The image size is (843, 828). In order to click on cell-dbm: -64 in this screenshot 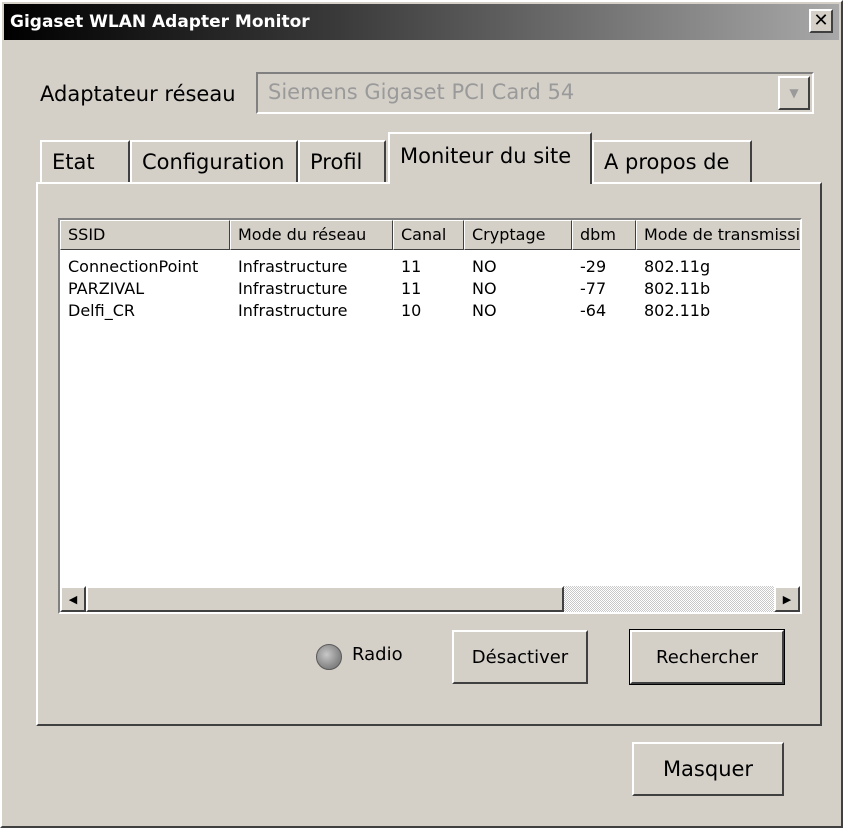, I will do `click(593, 310)`.